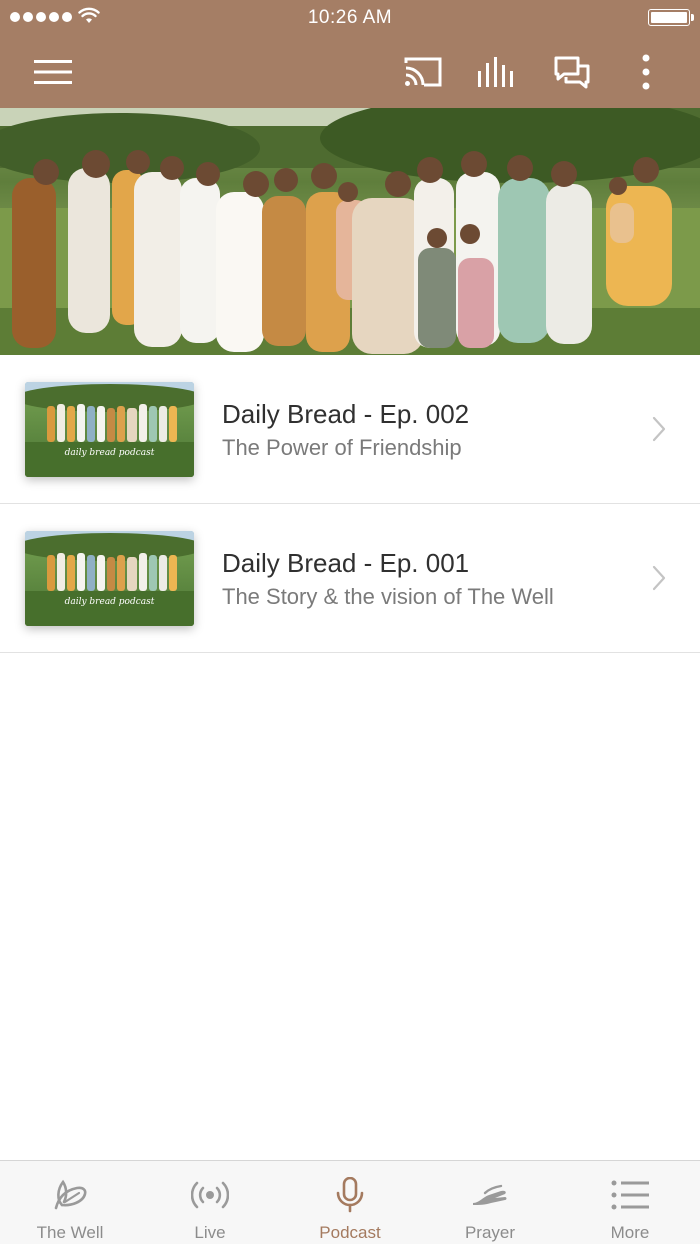 This screenshot has height=1244, width=700. Describe the element at coordinates (671, 17) in the screenshot. I see `battery-icon` at that location.